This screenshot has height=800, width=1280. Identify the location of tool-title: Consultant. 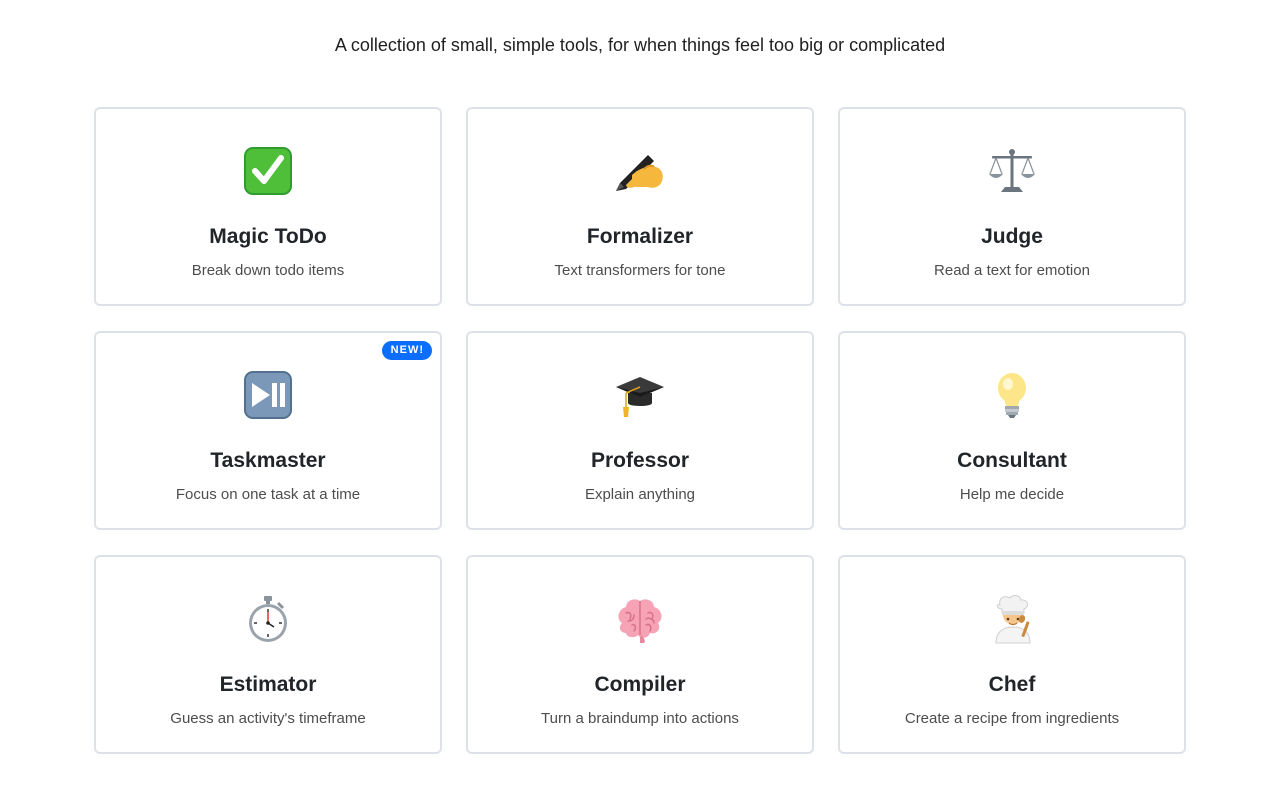
(1012, 460).